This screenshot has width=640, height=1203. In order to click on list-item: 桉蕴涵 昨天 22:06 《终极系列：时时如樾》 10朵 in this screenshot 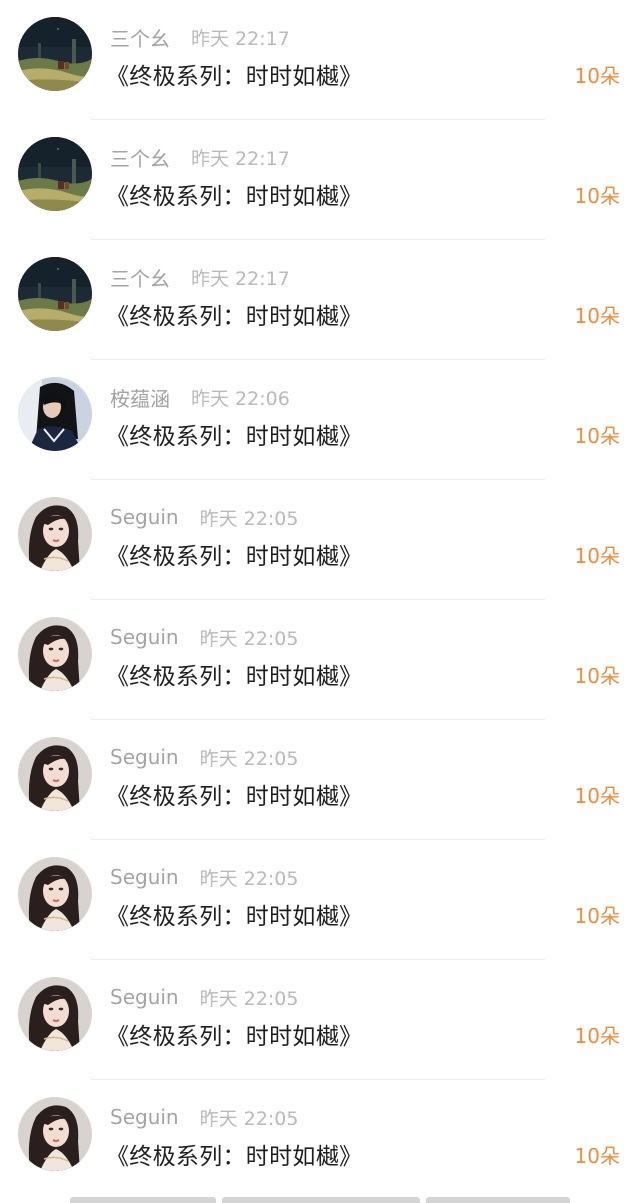, I will do `click(320, 420)`.